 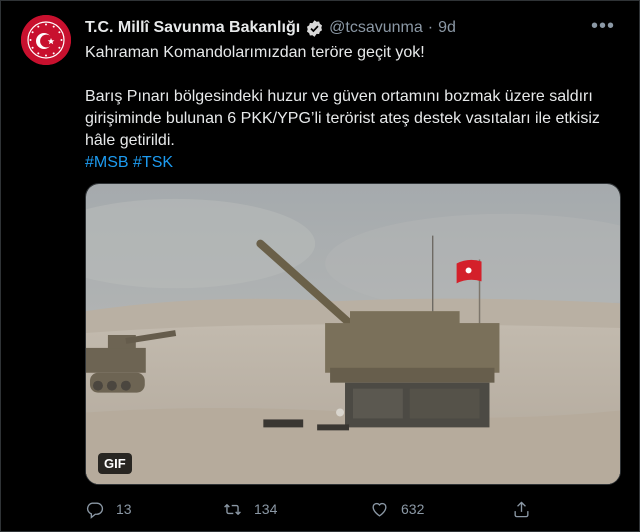 What do you see at coordinates (107, 162) in the screenshot?
I see `hashtag-msb: #MSB` at bounding box center [107, 162].